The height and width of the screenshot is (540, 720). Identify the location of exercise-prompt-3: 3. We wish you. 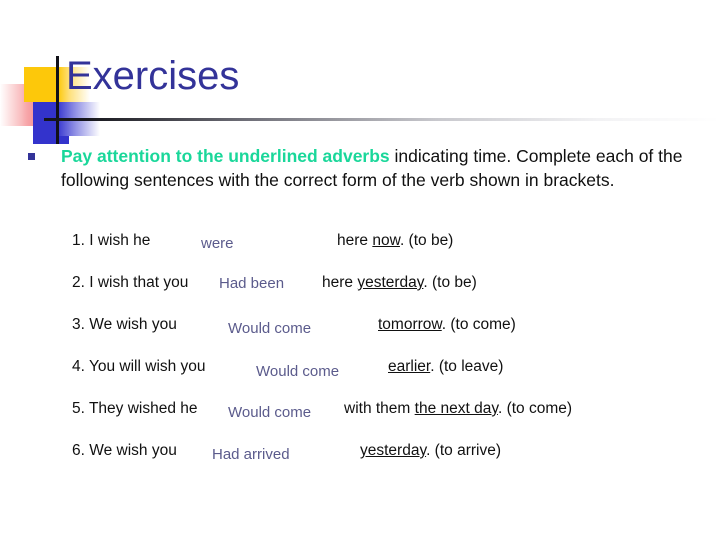
(124, 324).